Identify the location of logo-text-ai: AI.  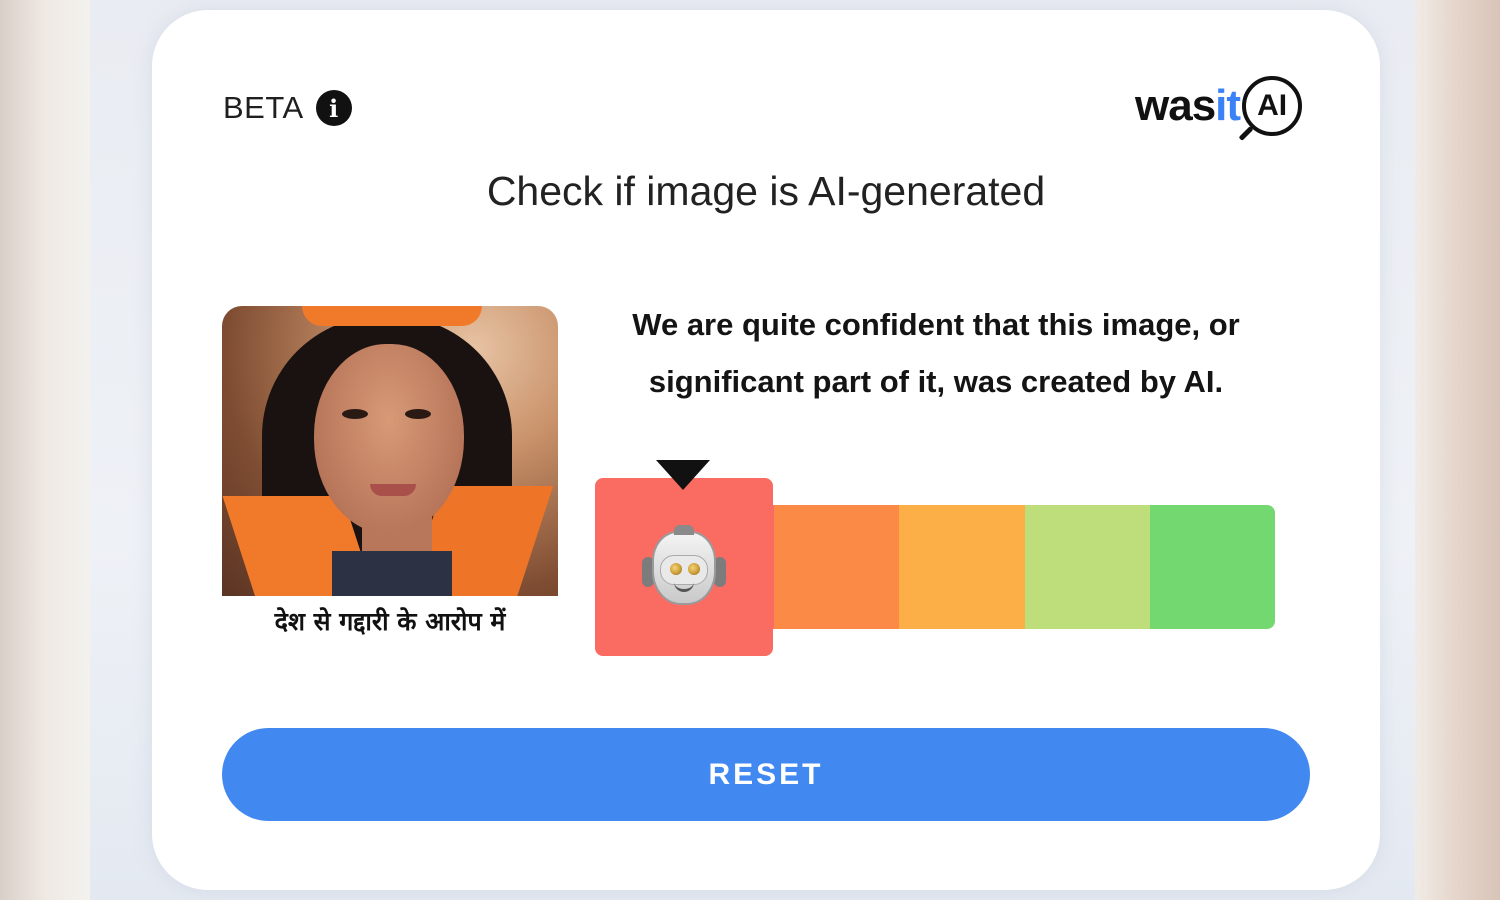
(1272, 105).